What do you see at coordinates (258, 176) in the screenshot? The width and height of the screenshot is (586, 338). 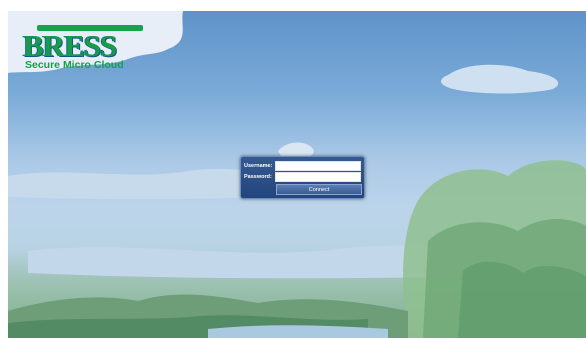 I see `password-label: Password:` at bounding box center [258, 176].